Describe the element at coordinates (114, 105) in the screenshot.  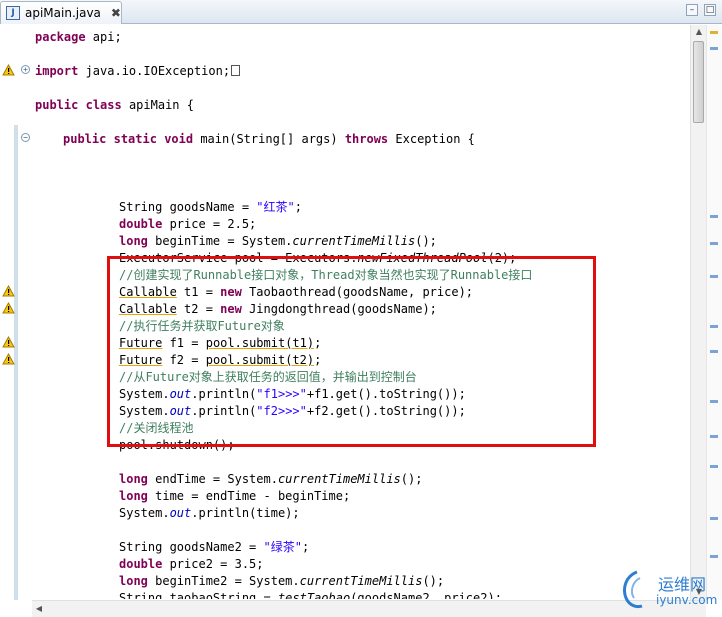
I see `code-line: public class apiMain {` at that location.